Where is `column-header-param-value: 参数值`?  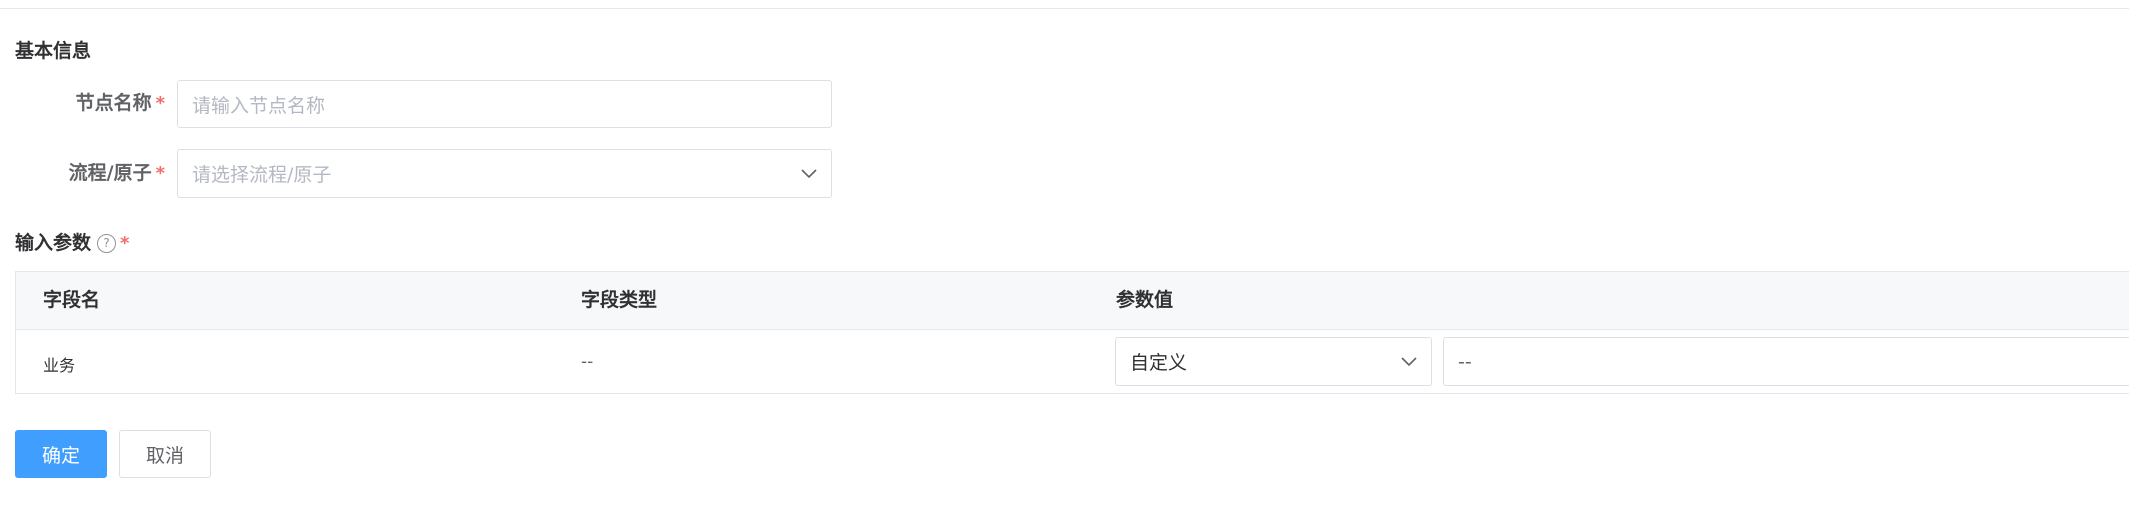 column-header-param-value: 参数值 is located at coordinates (1145, 300).